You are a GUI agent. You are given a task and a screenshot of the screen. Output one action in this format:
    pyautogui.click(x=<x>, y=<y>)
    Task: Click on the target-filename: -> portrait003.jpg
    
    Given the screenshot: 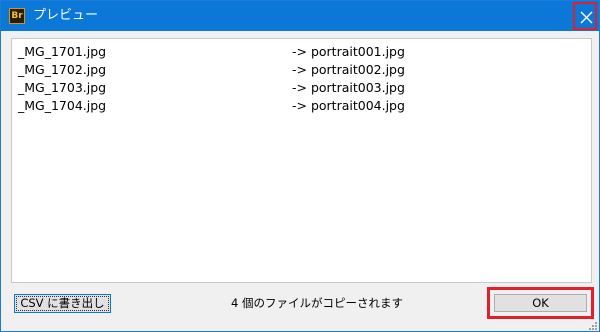 What is the action you would take?
    pyautogui.click(x=348, y=87)
    